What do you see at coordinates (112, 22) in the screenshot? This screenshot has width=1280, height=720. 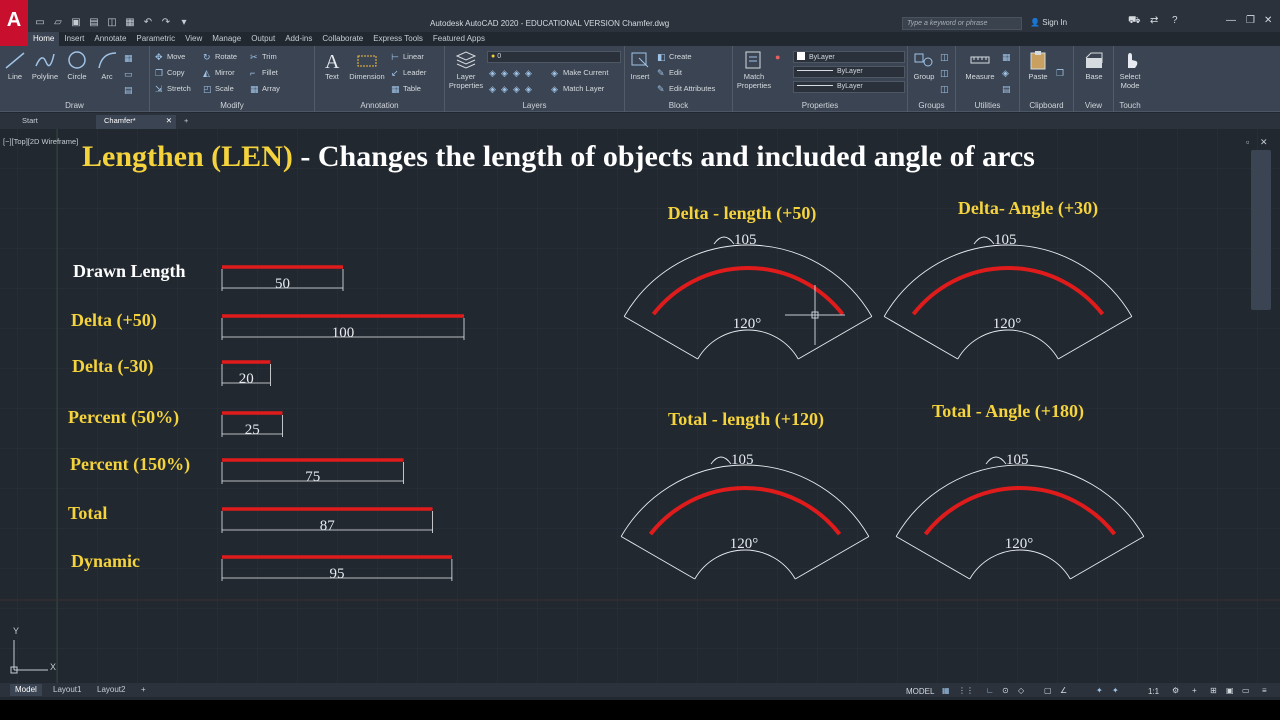 I see `web-icon: ◫` at bounding box center [112, 22].